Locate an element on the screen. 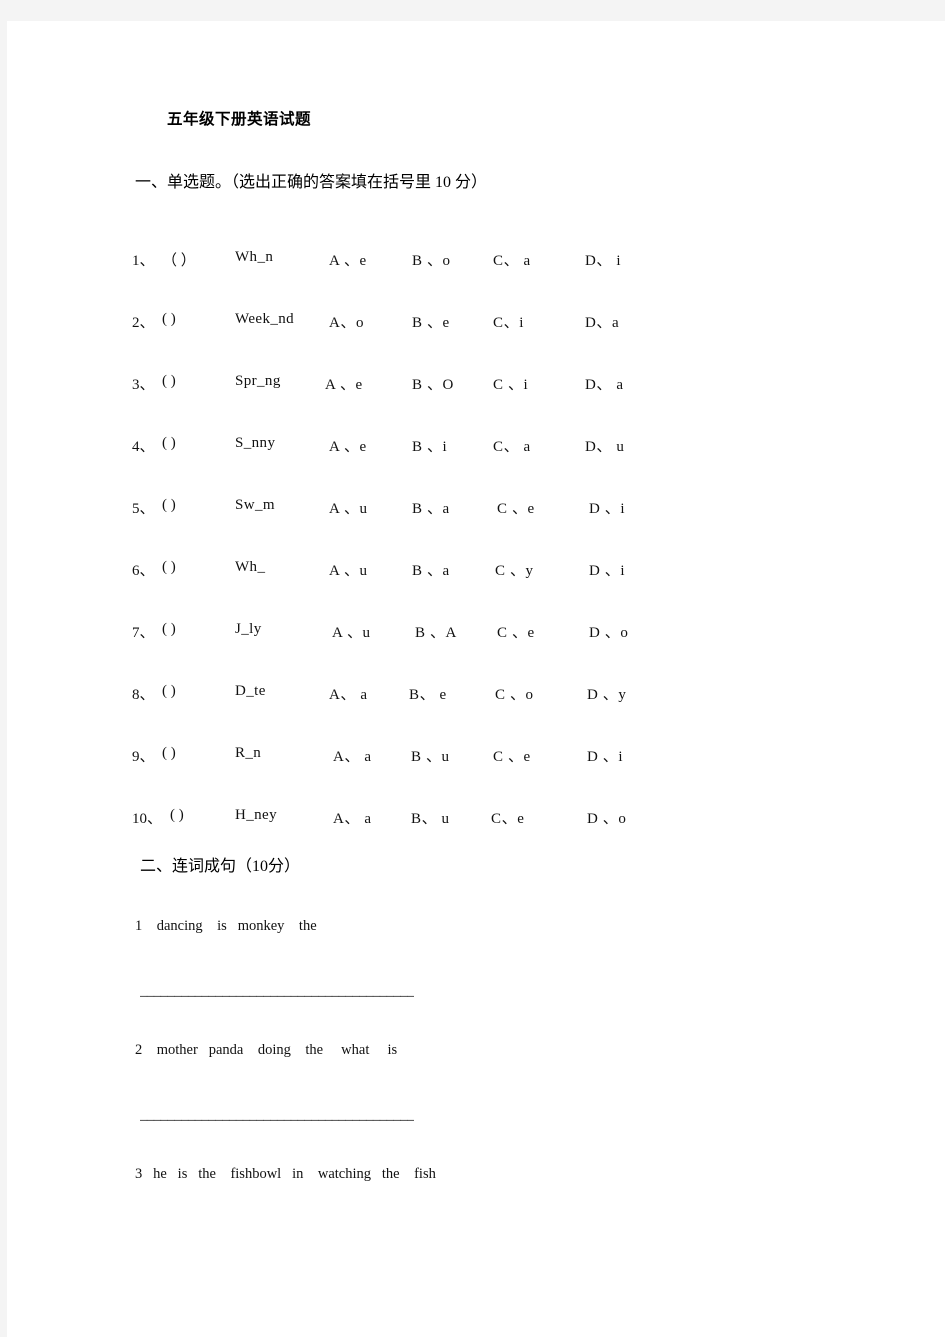 The width and height of the screenshot is (945, 1337). mc-row-7: 7、 ( ) J_ly A 、u B 、A C 、e D 、o is located at coordinates (476, 635).